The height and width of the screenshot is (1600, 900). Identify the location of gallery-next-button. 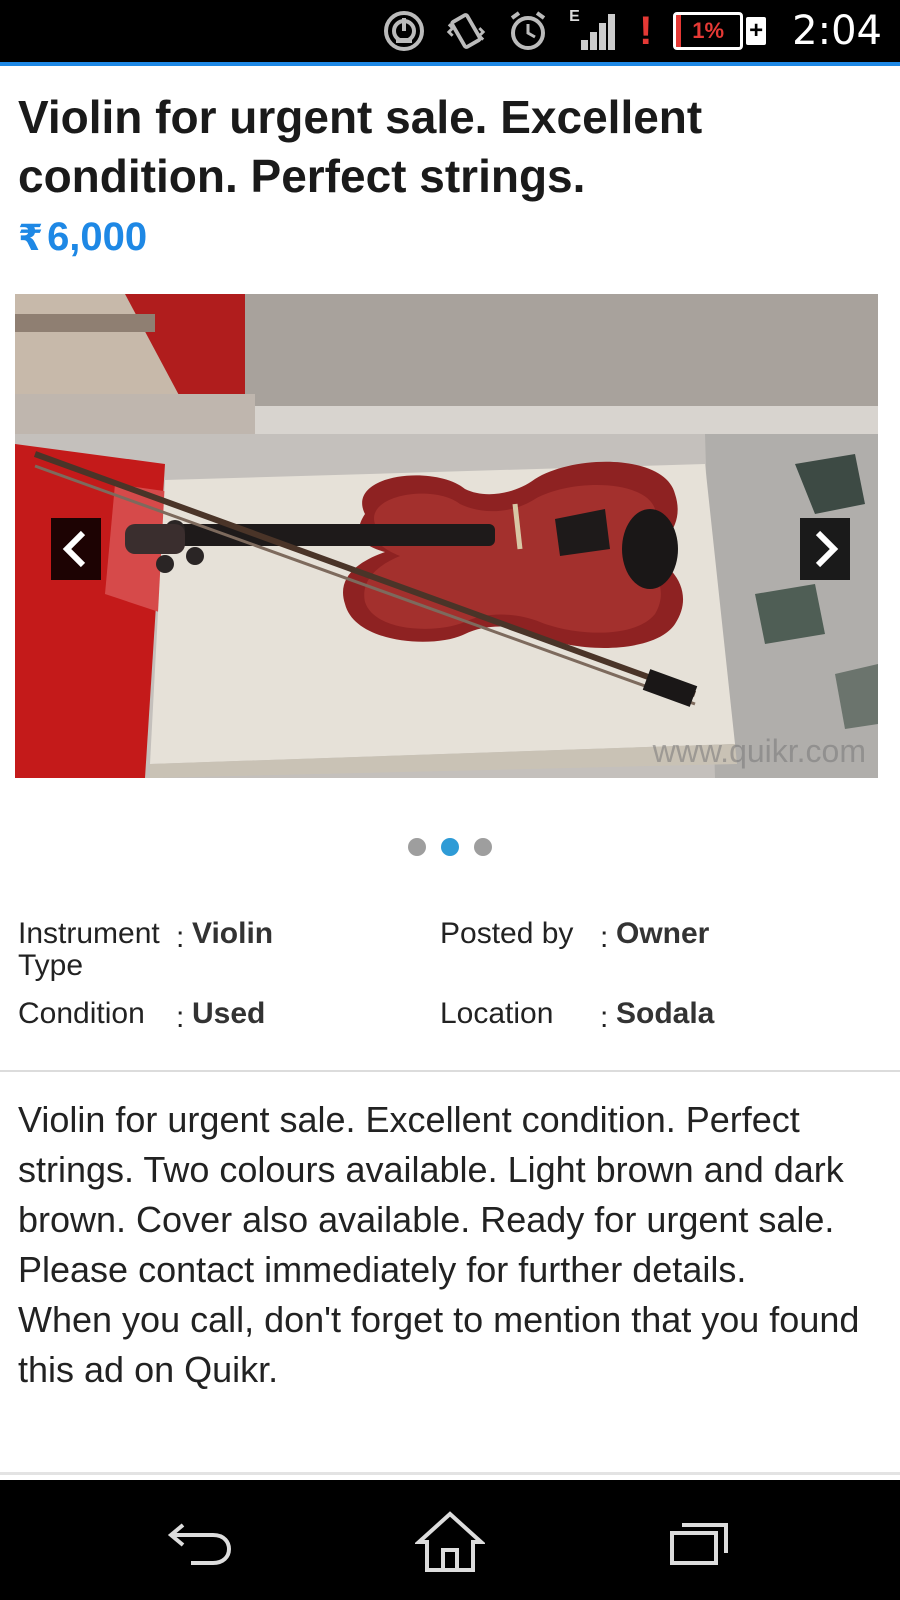
(825, 549).